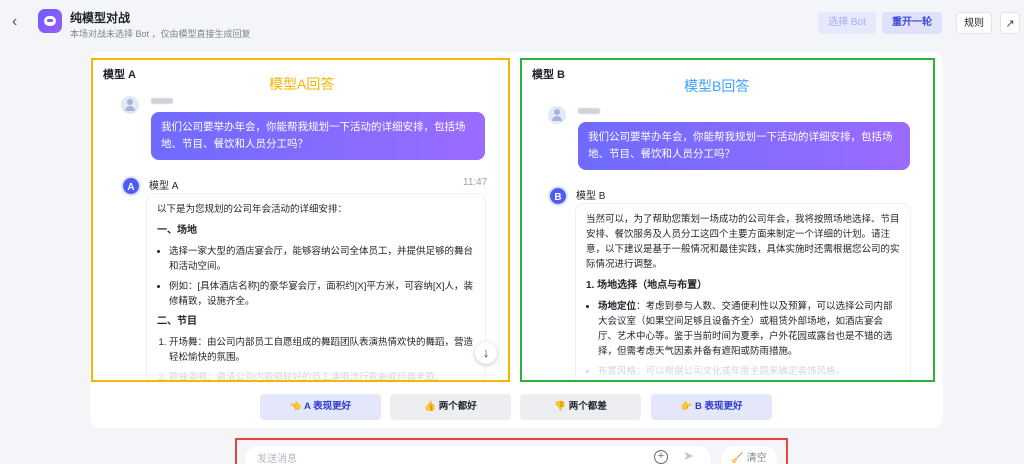 Image resolution: width=1024 pixels, height=464 pixels. What do you see at coordinates (688, 456) in the screenshot?
I see `send-icon: ➤` at bounding box center [688, 456].